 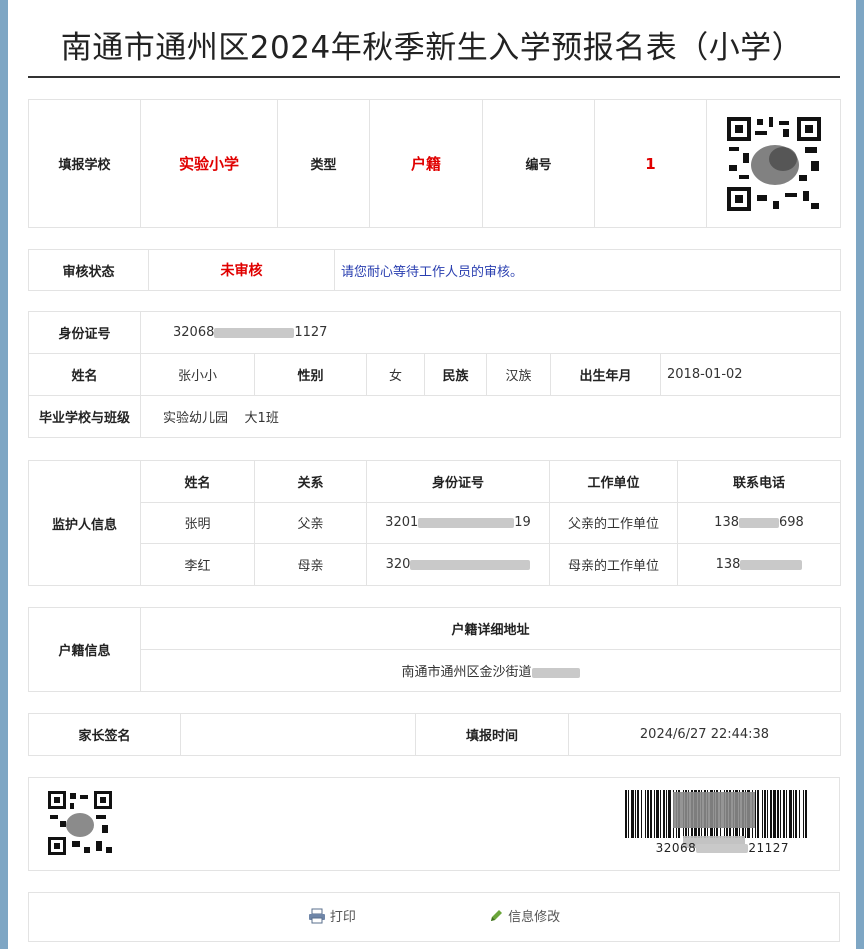 I want to click on guardian-id: 320, so click(x=458, y=564).